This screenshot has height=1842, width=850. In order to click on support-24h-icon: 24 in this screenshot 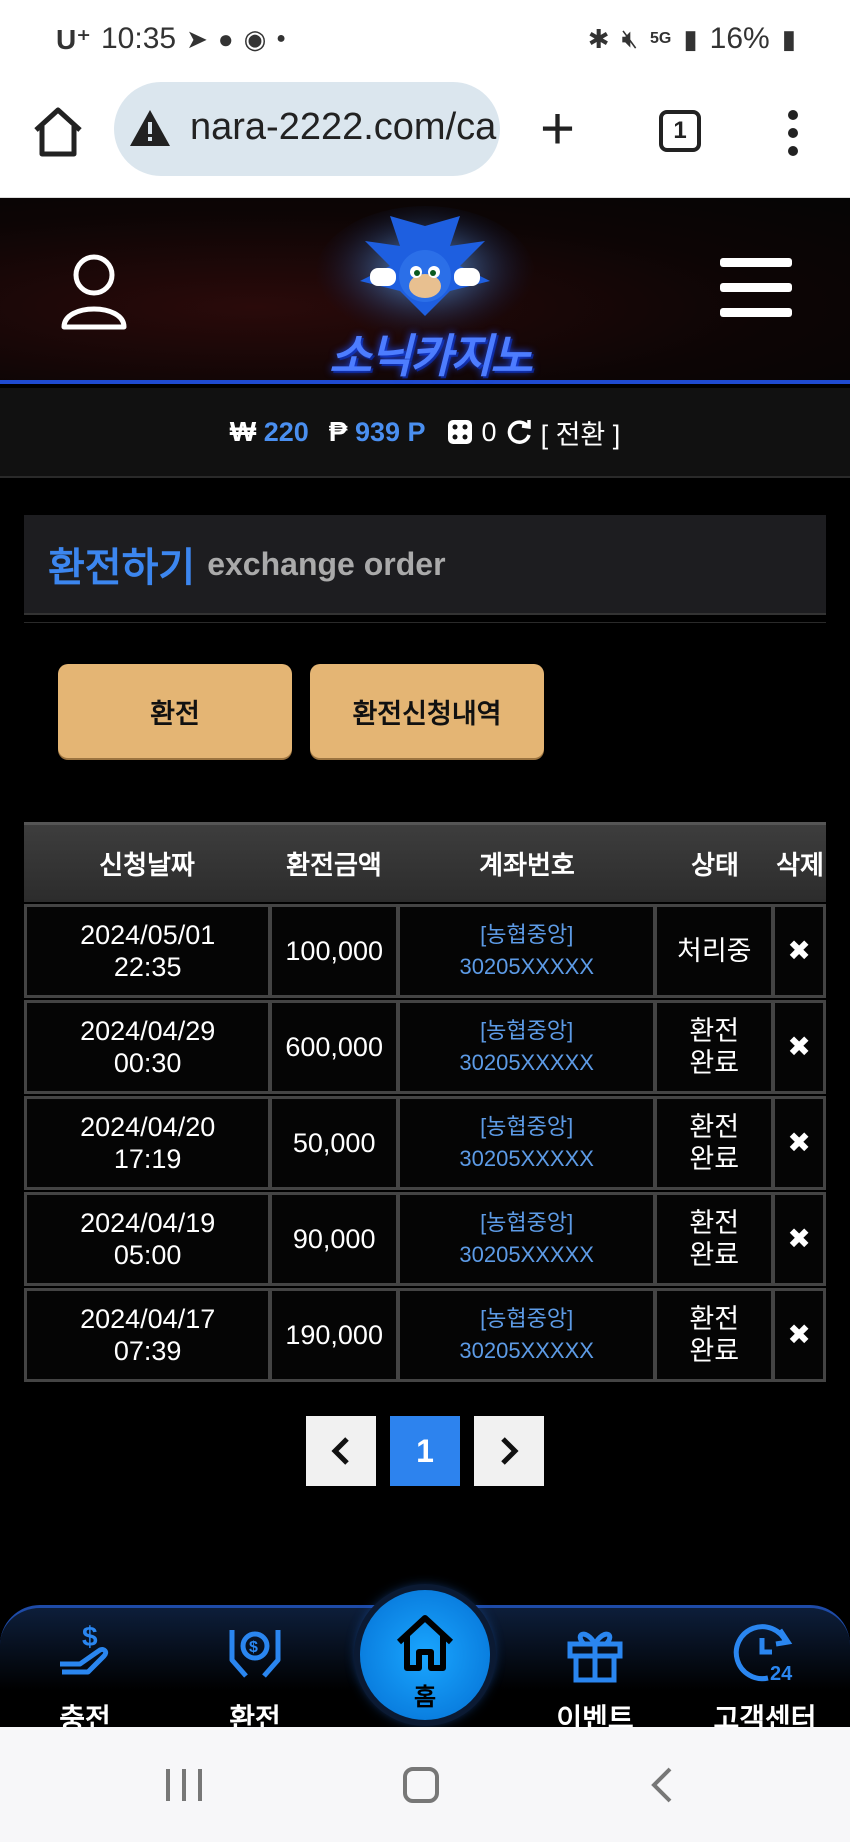, I will do `click(763, 1654)`.